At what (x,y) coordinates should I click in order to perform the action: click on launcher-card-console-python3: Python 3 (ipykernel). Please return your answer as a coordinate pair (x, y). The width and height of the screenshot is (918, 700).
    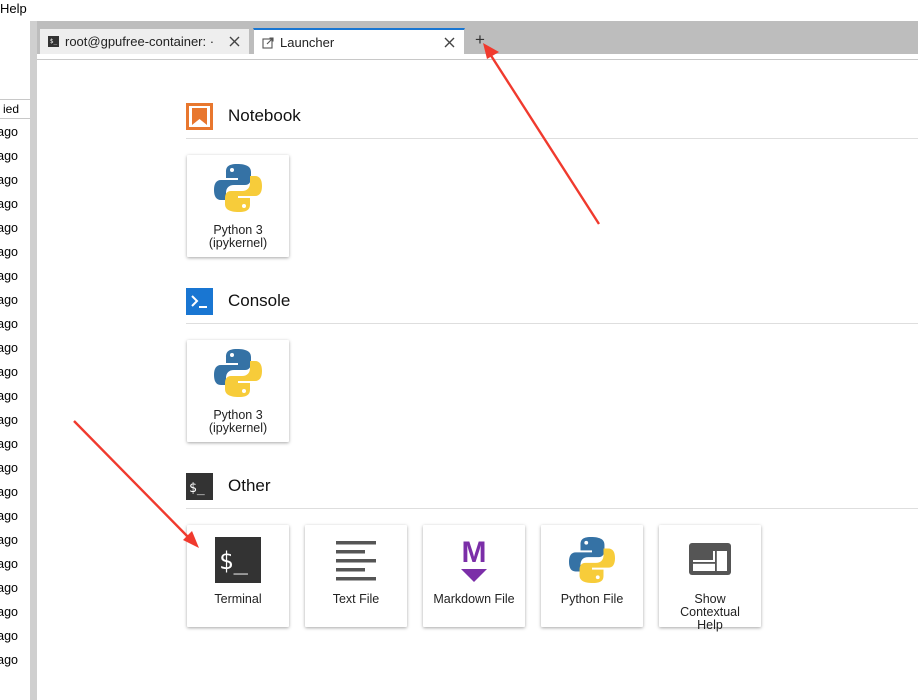
    Looking at the image, I should click on (238, 391).